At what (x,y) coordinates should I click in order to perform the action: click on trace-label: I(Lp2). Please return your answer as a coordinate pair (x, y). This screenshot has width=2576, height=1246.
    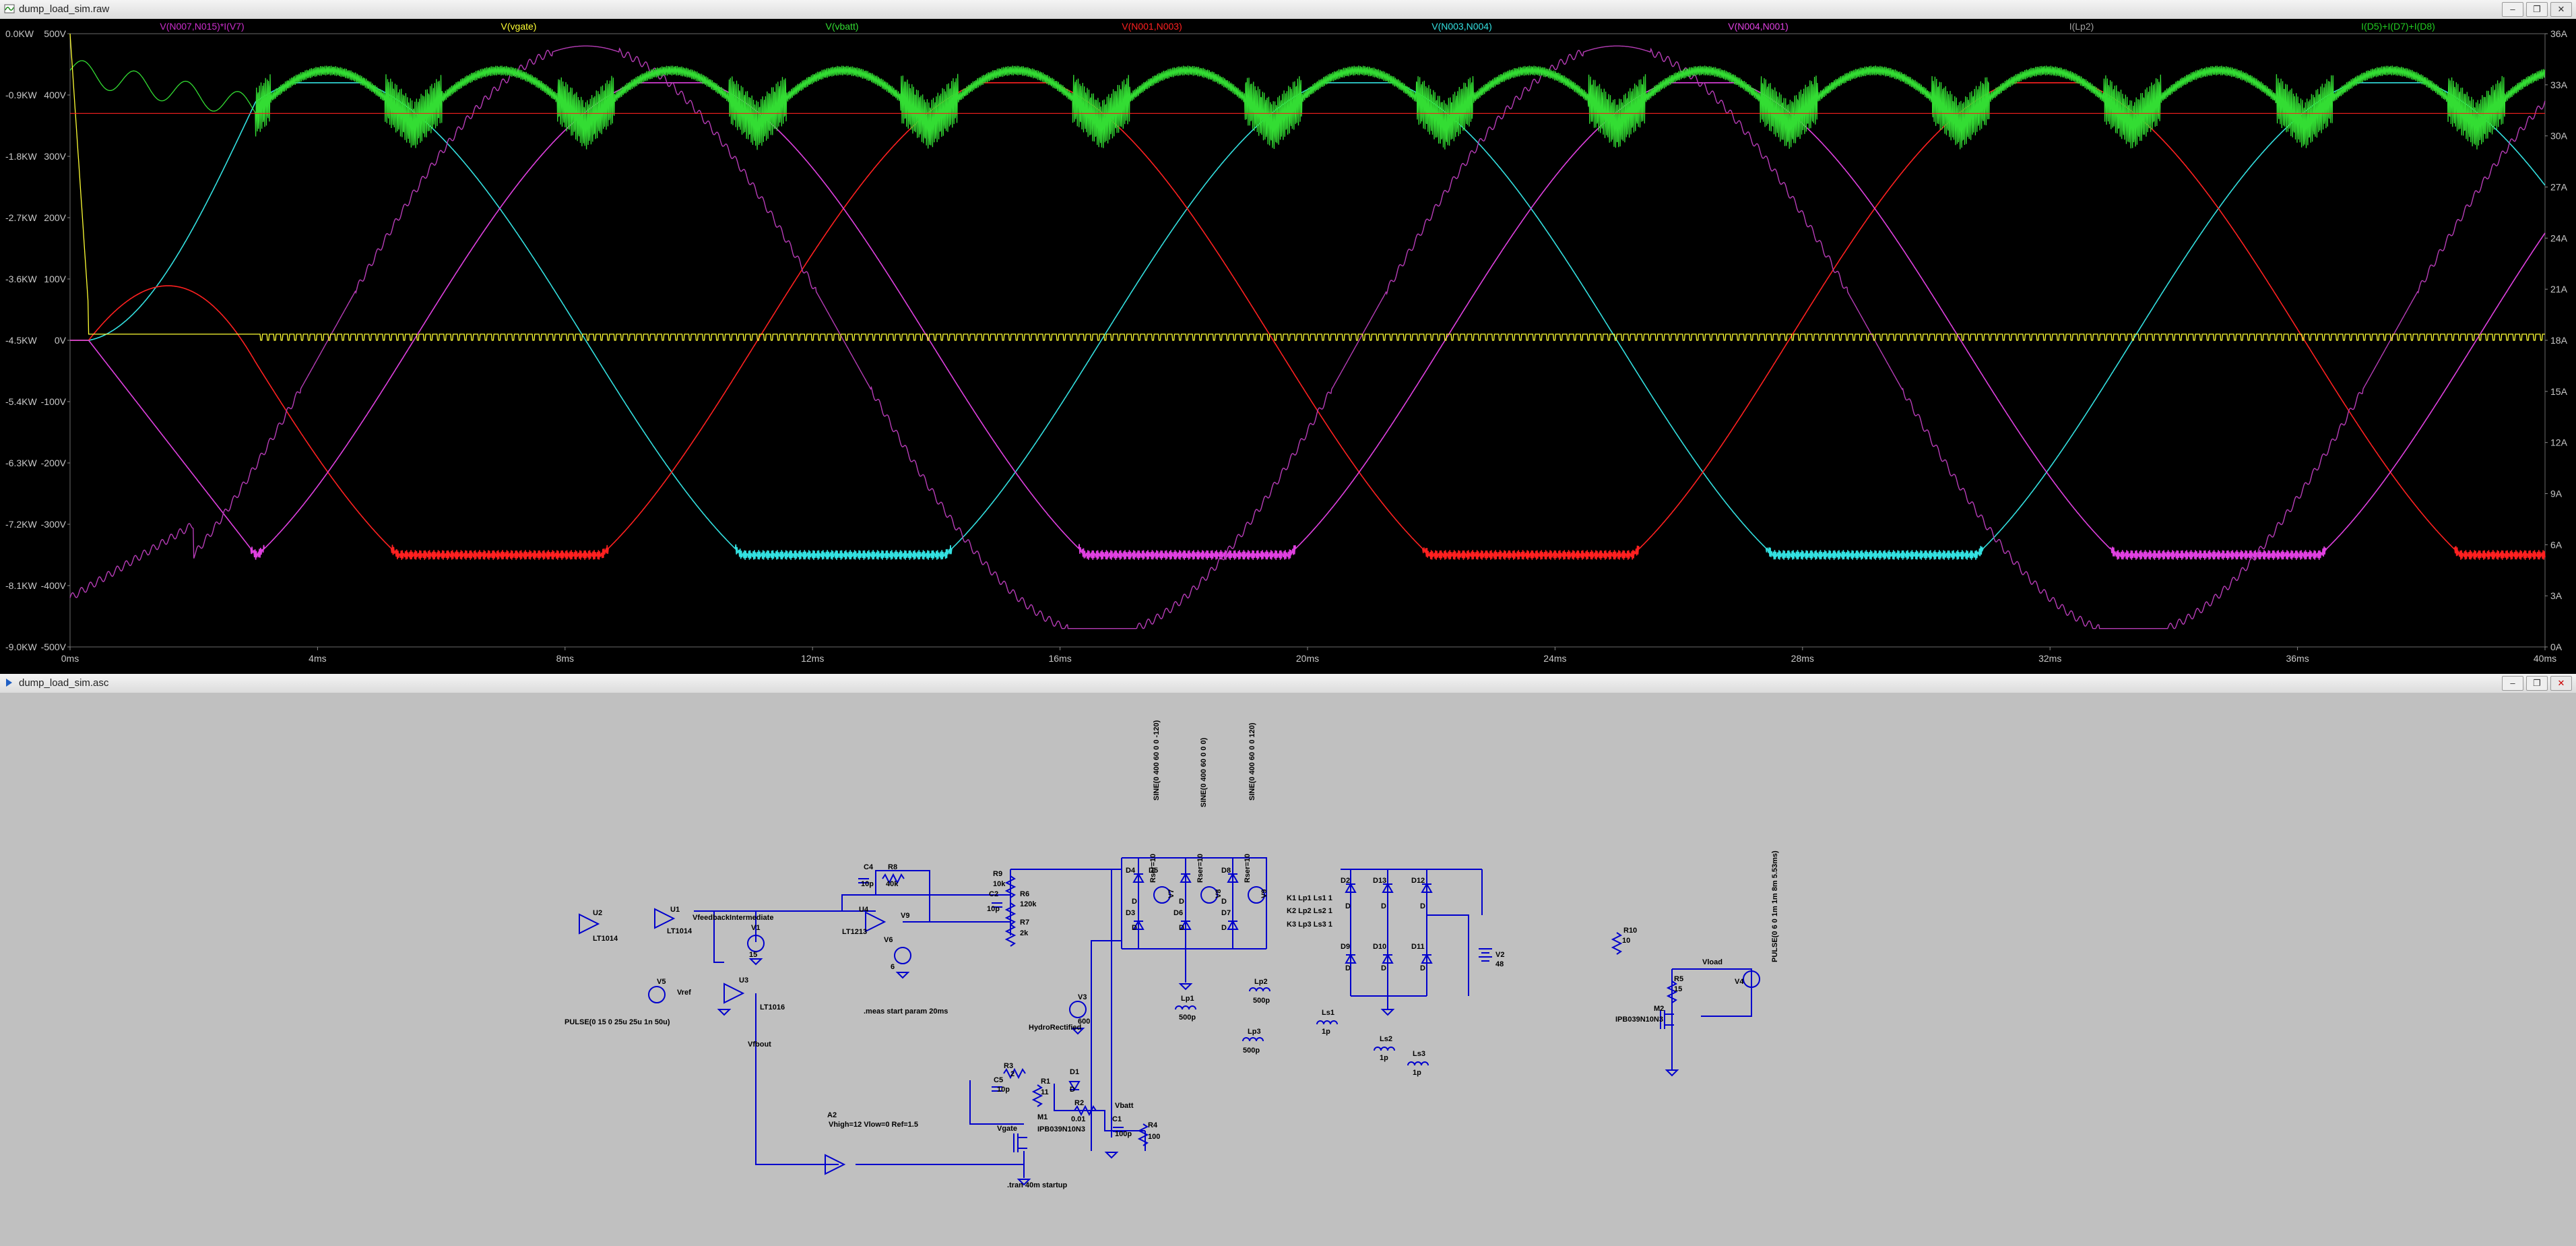
    Looking at the image, I should click on (2081, 26).